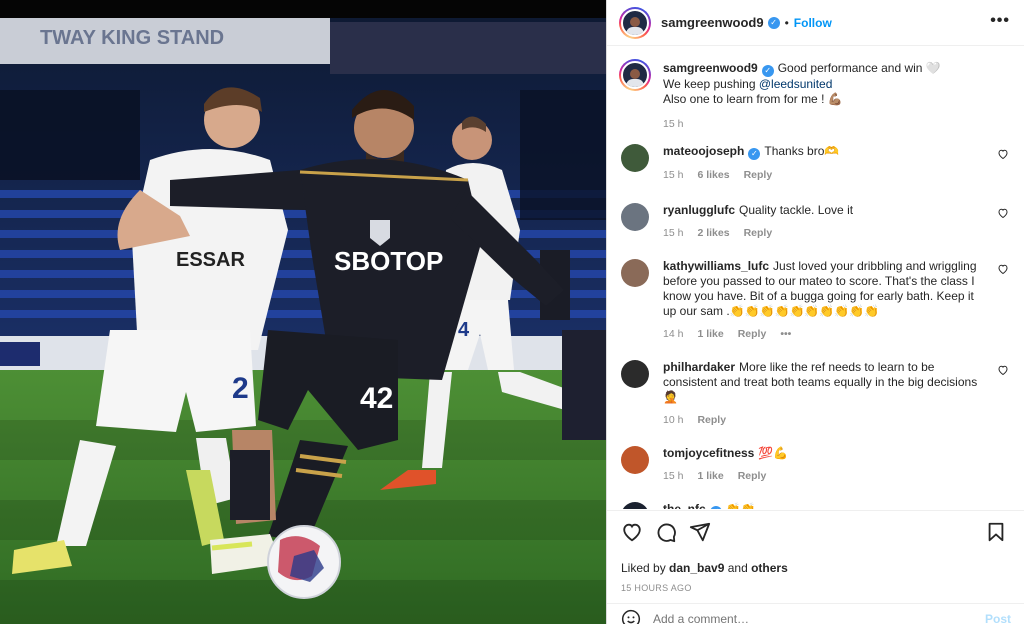 Image resolution: width=1024 pixels, height=624 pixels. I want to click on liked-by-others-link: others, so click(769, 568).